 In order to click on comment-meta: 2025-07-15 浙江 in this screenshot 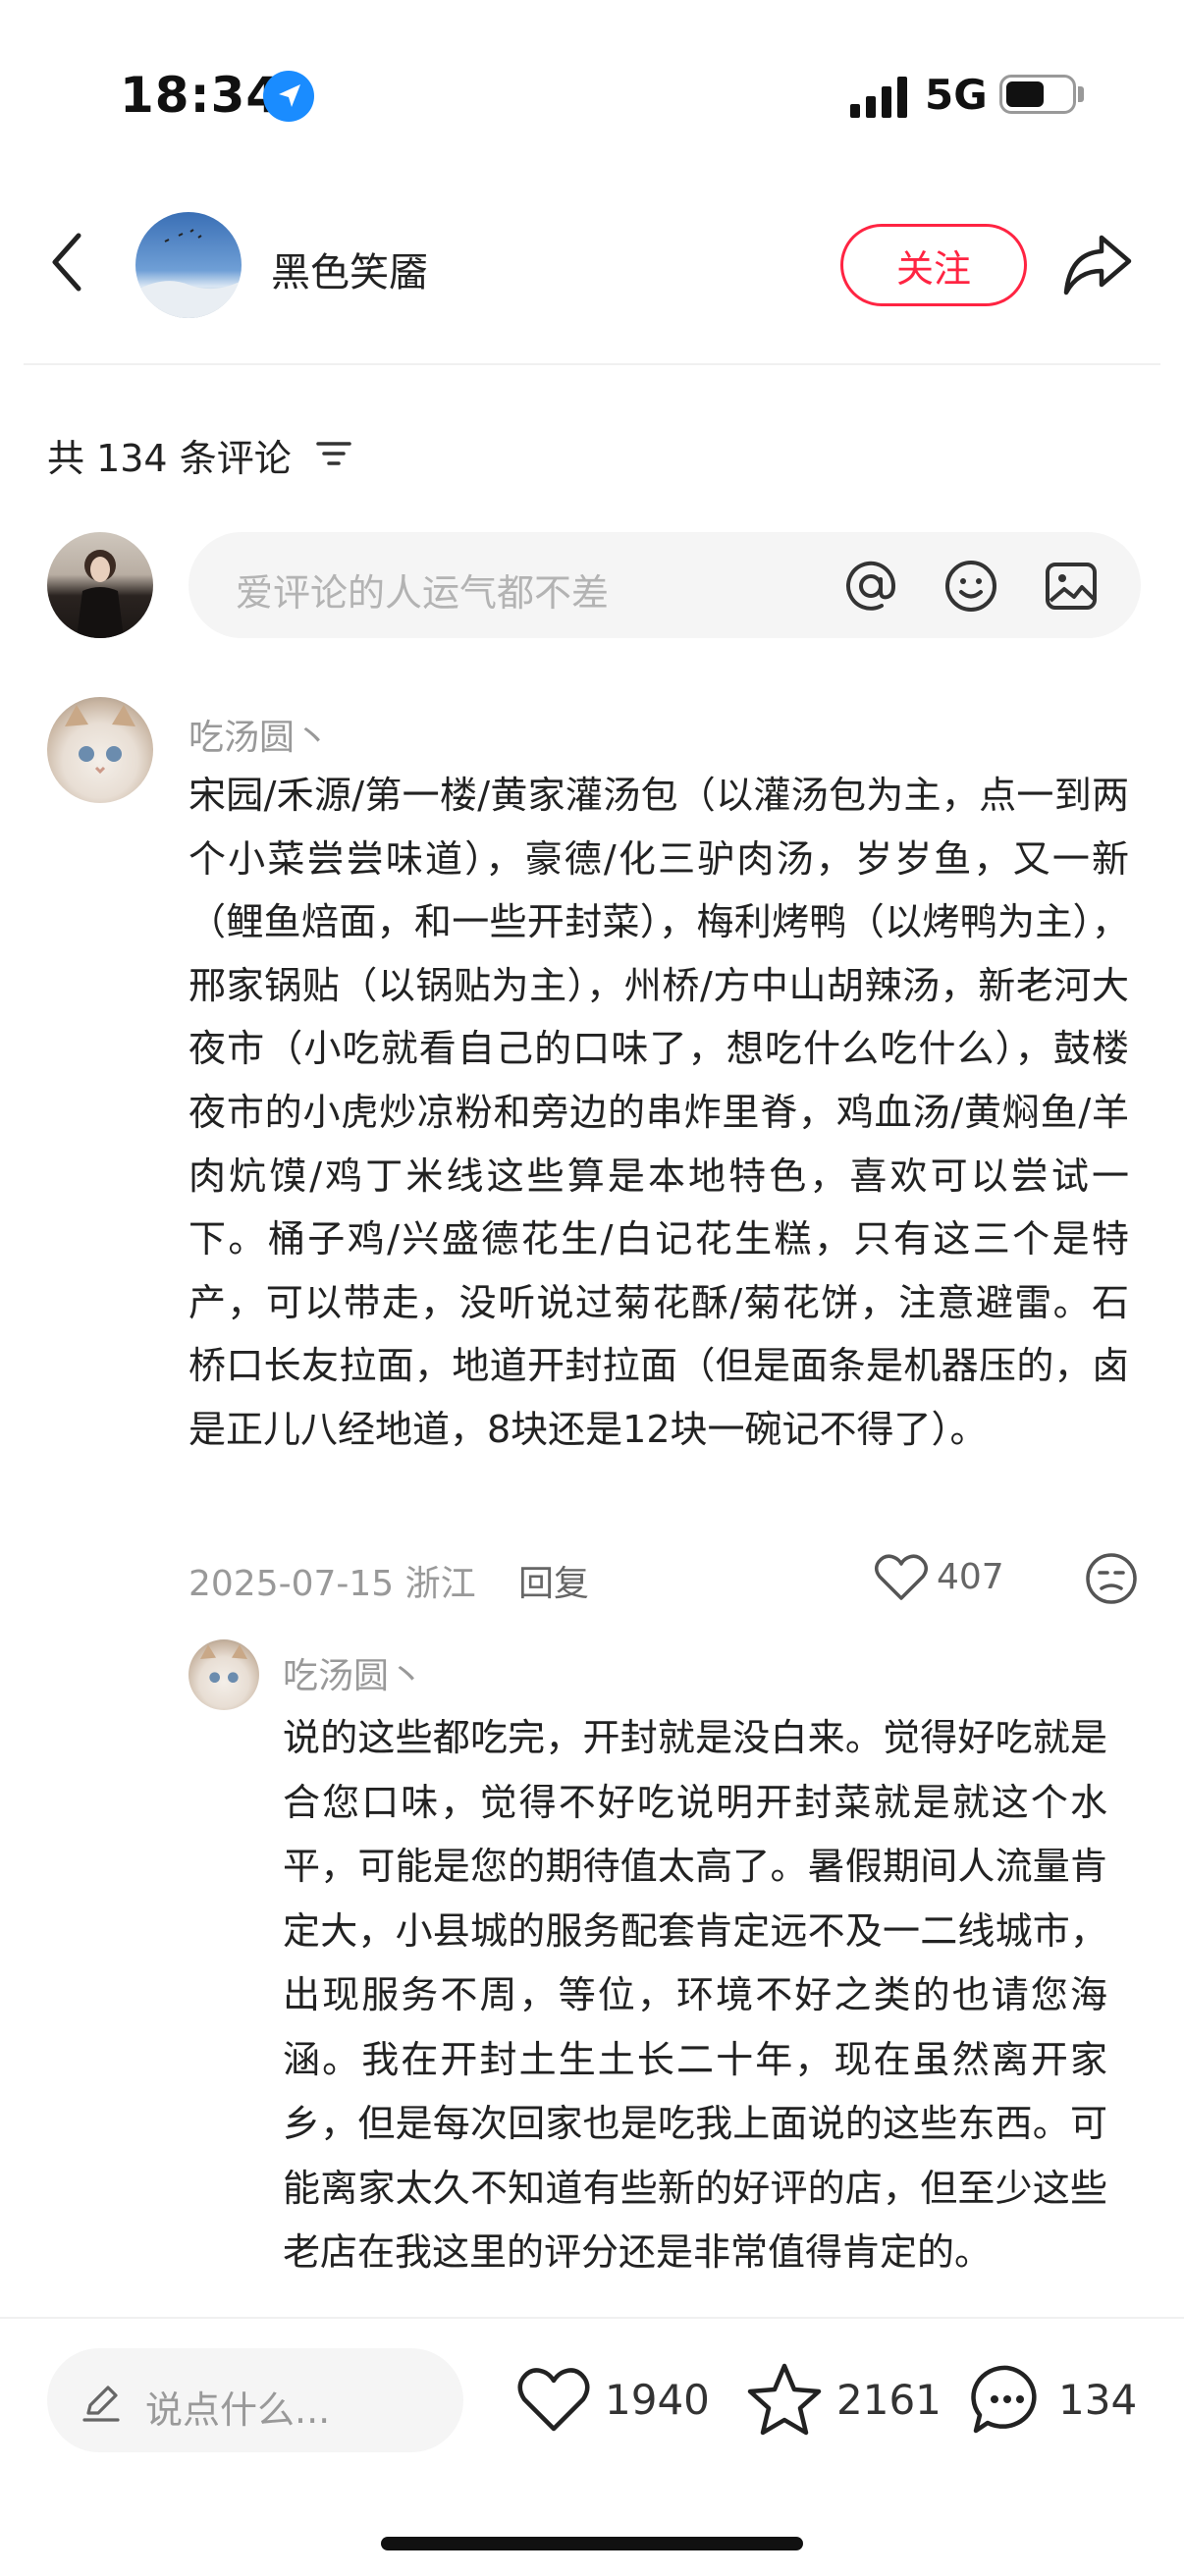, I will do `click(332, 1584)`.